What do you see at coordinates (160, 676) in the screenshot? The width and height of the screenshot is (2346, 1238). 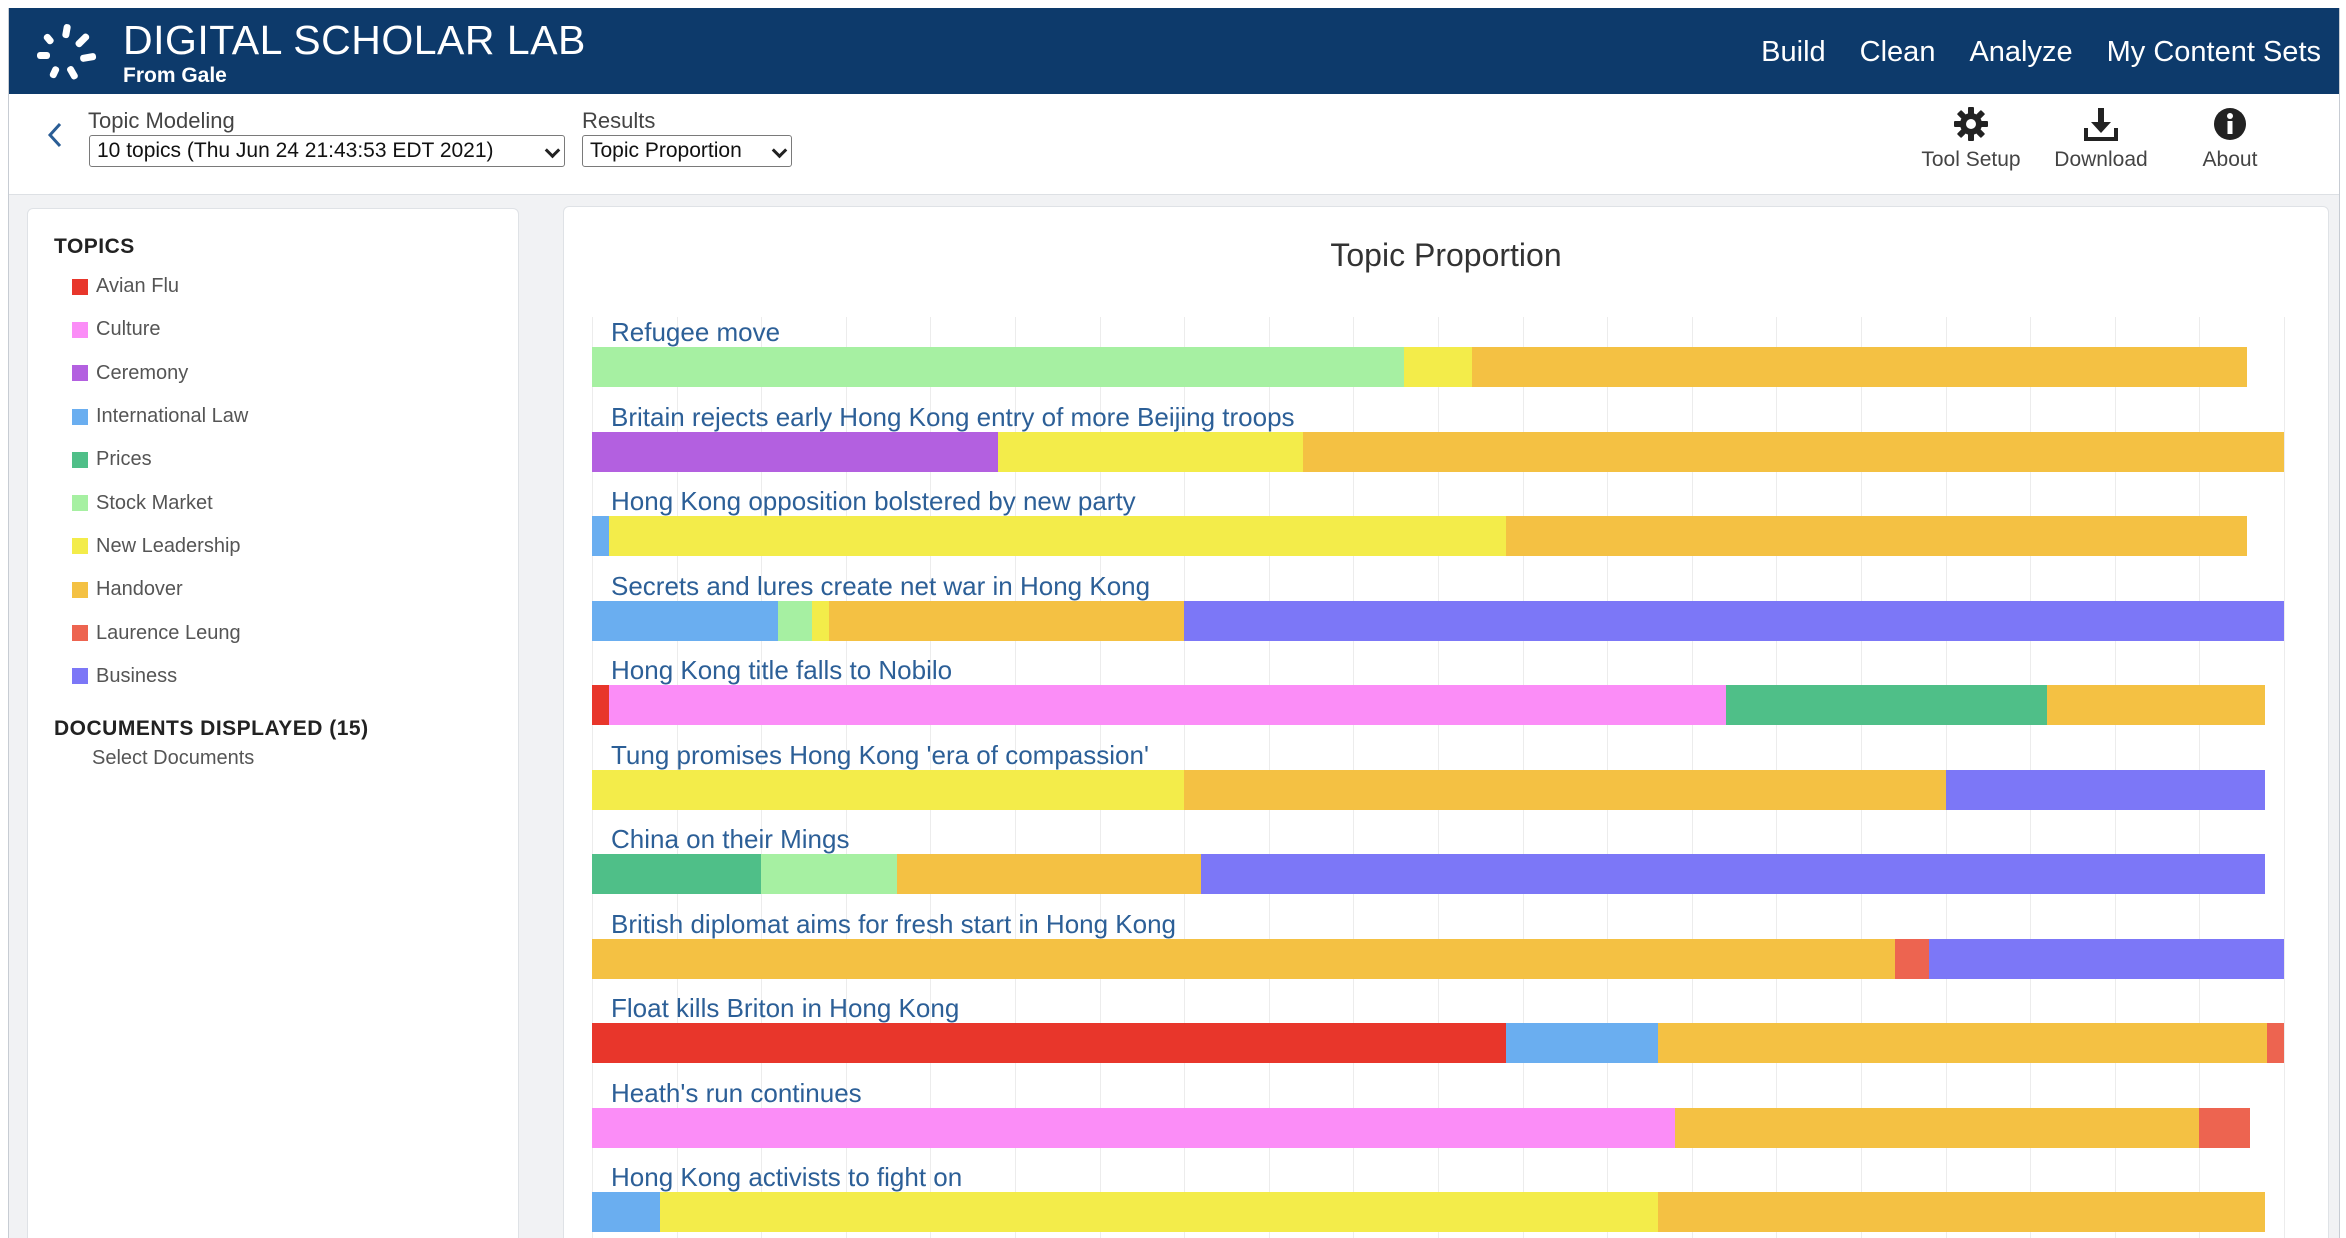 I see `topic-business: Business` at bounding box center [160, 676].